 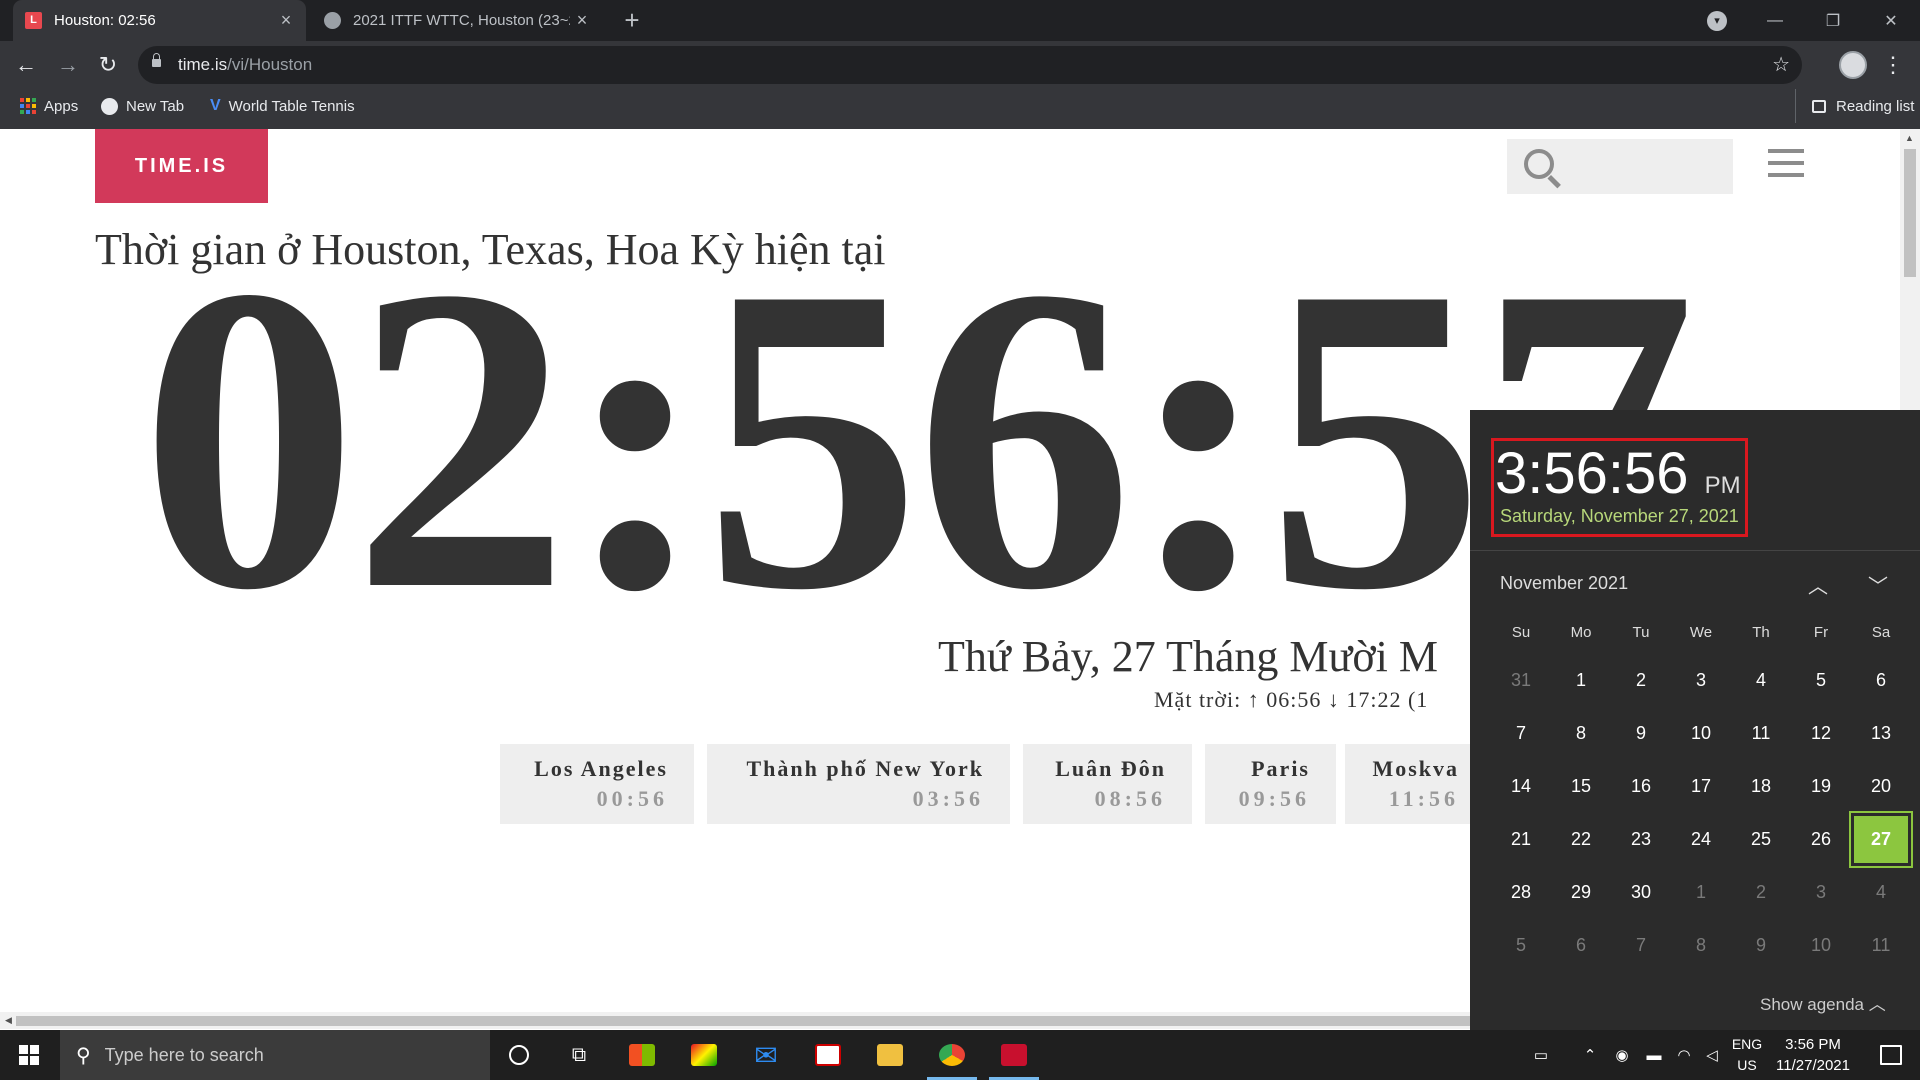 I want to click on calendar-day: 24, so click(x=1701, y=839).